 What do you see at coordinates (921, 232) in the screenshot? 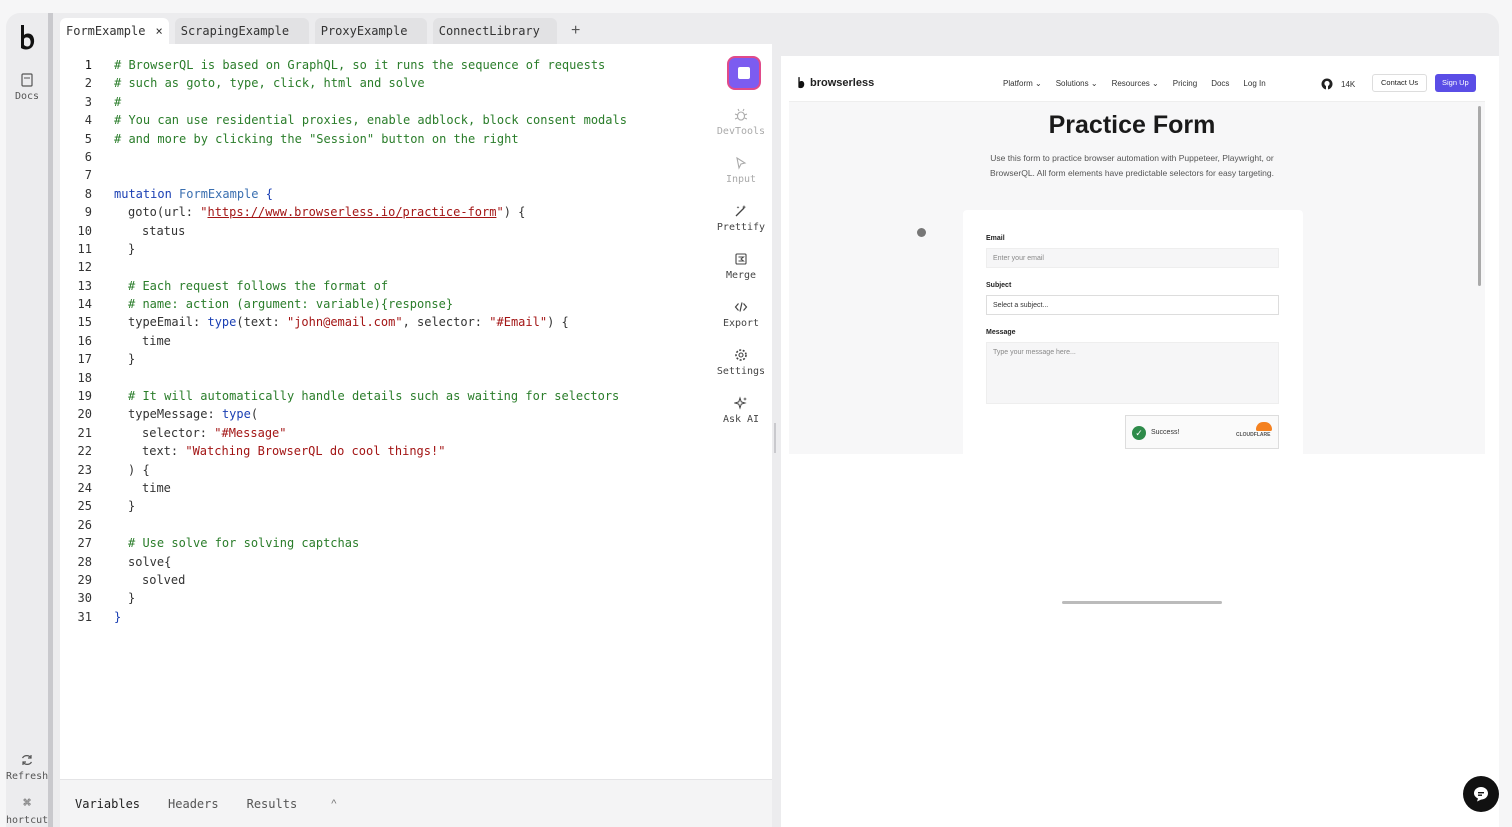
I see `mouse-cursor-indicator` at bounding box center [921, 232].